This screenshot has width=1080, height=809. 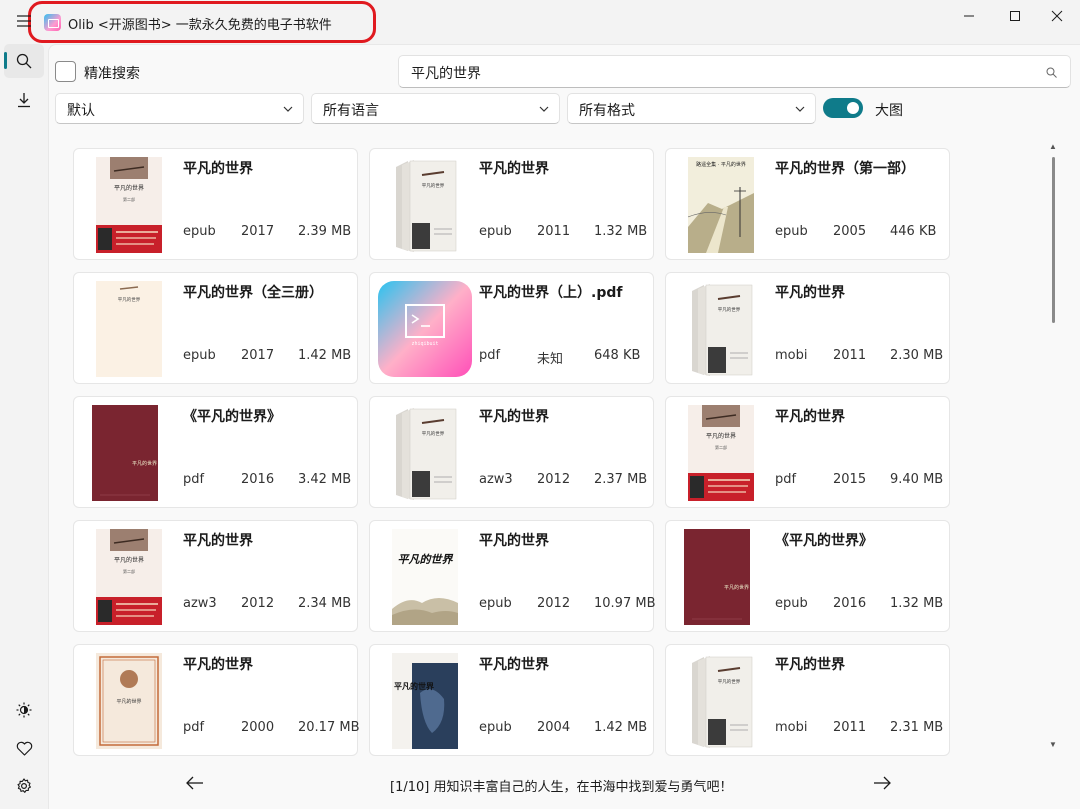 I want to click on close-button, so click(x=1057, y=16).